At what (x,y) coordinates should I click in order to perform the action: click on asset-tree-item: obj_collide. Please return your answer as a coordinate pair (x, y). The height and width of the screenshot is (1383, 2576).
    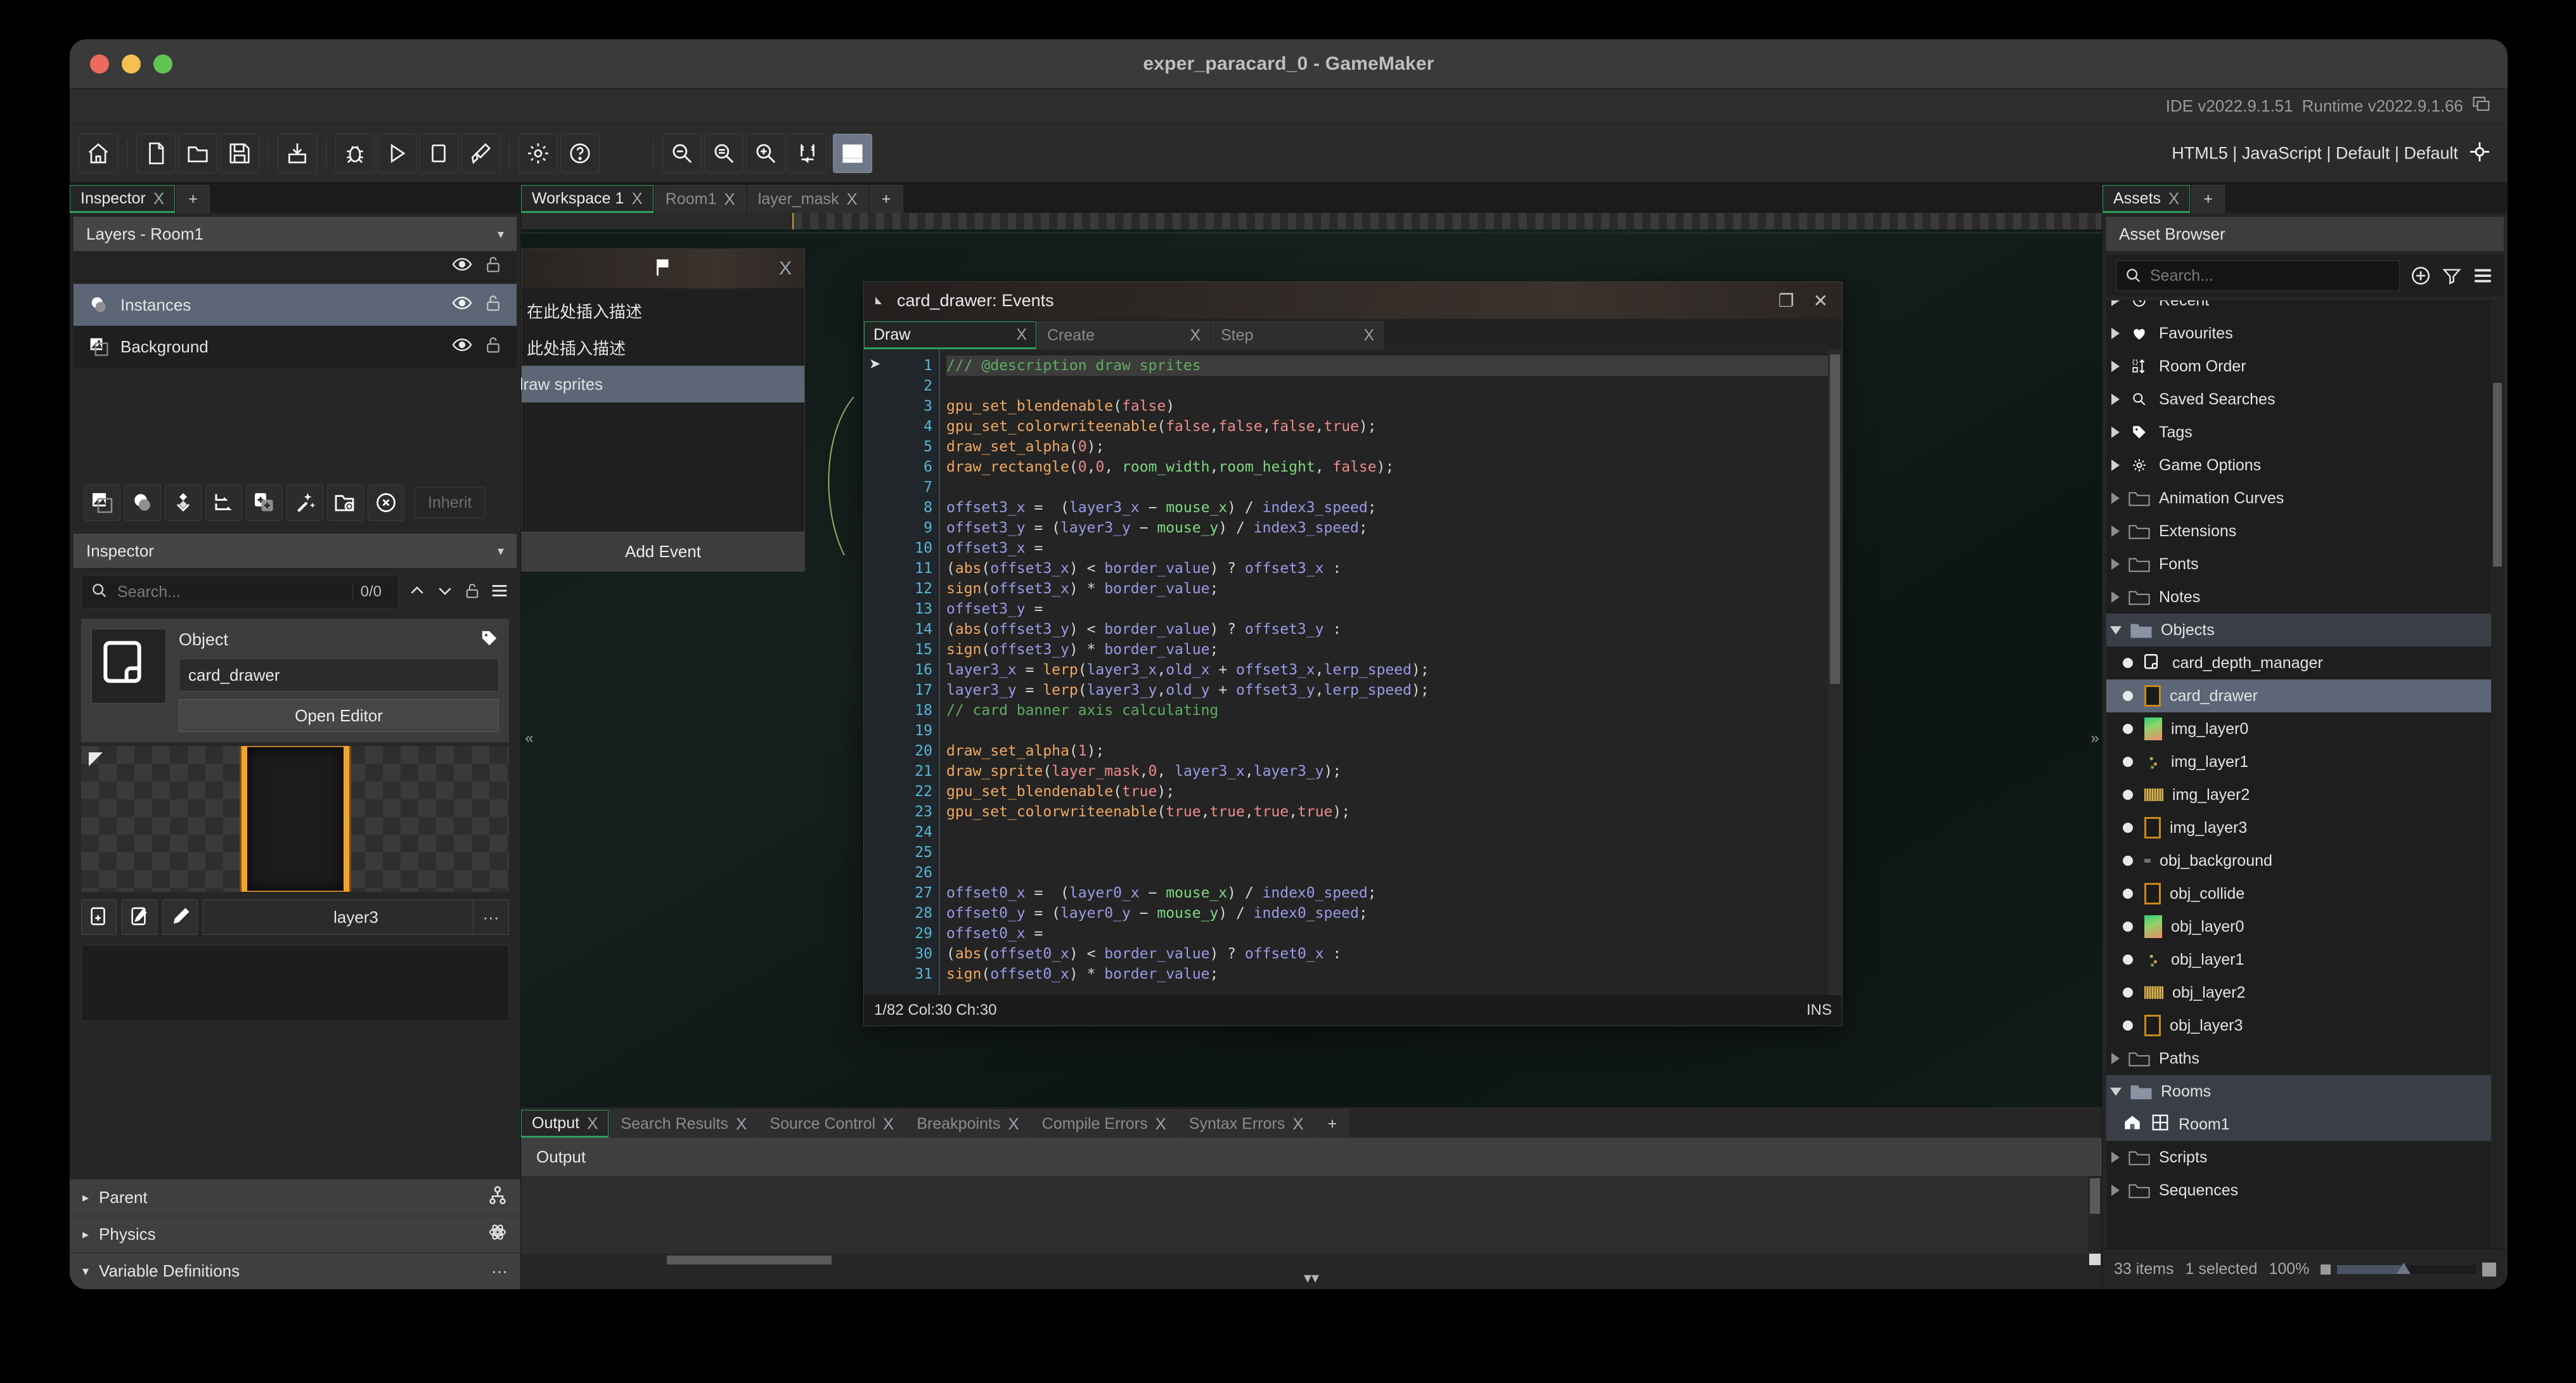
    Looking at the image, I should click on (2305, 893).